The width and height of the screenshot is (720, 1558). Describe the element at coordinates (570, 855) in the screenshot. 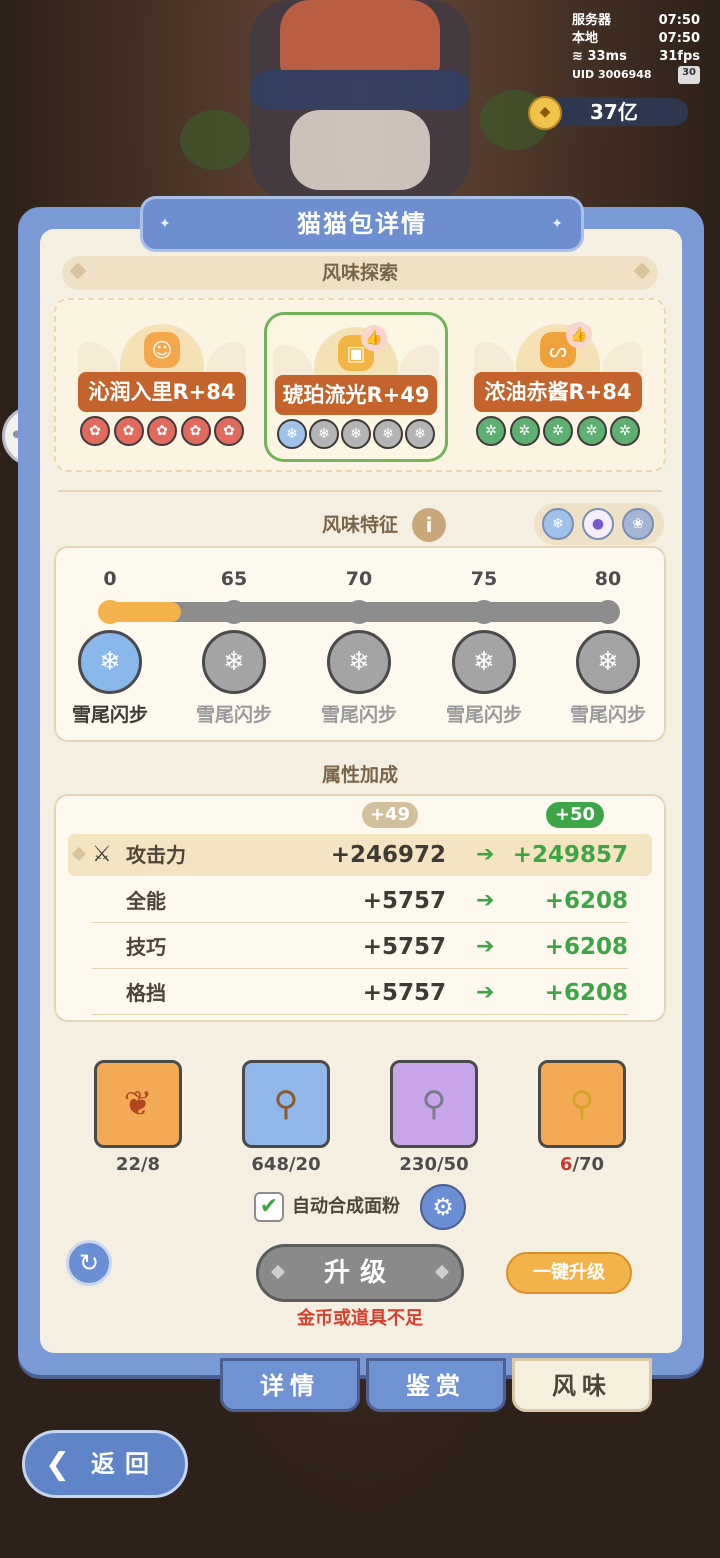

I see `attribute-next: +249857` at that location.